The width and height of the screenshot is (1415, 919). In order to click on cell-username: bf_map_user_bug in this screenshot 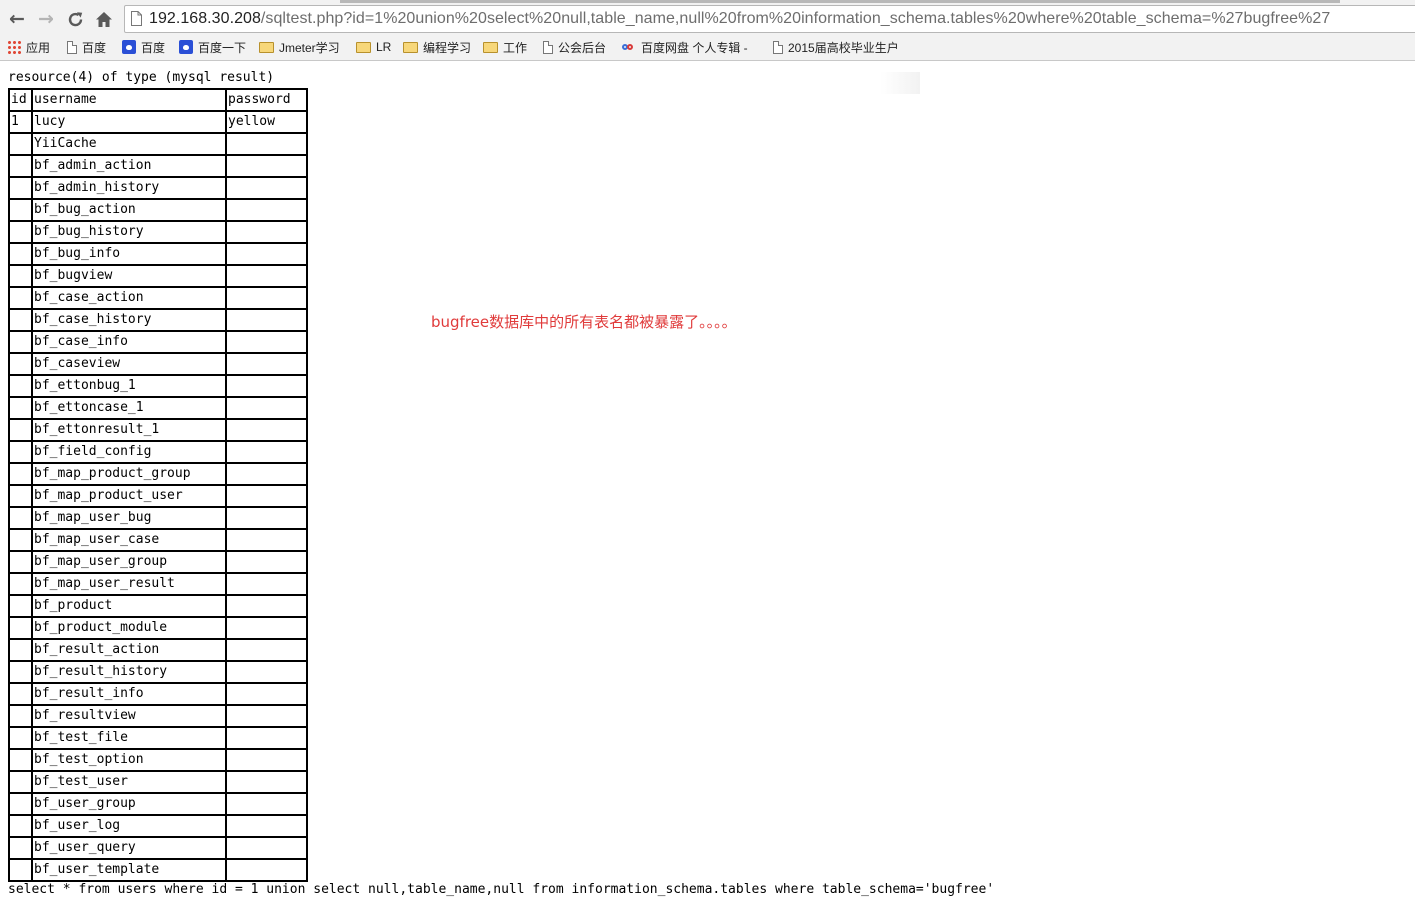, I will do `click(129, 518)`.